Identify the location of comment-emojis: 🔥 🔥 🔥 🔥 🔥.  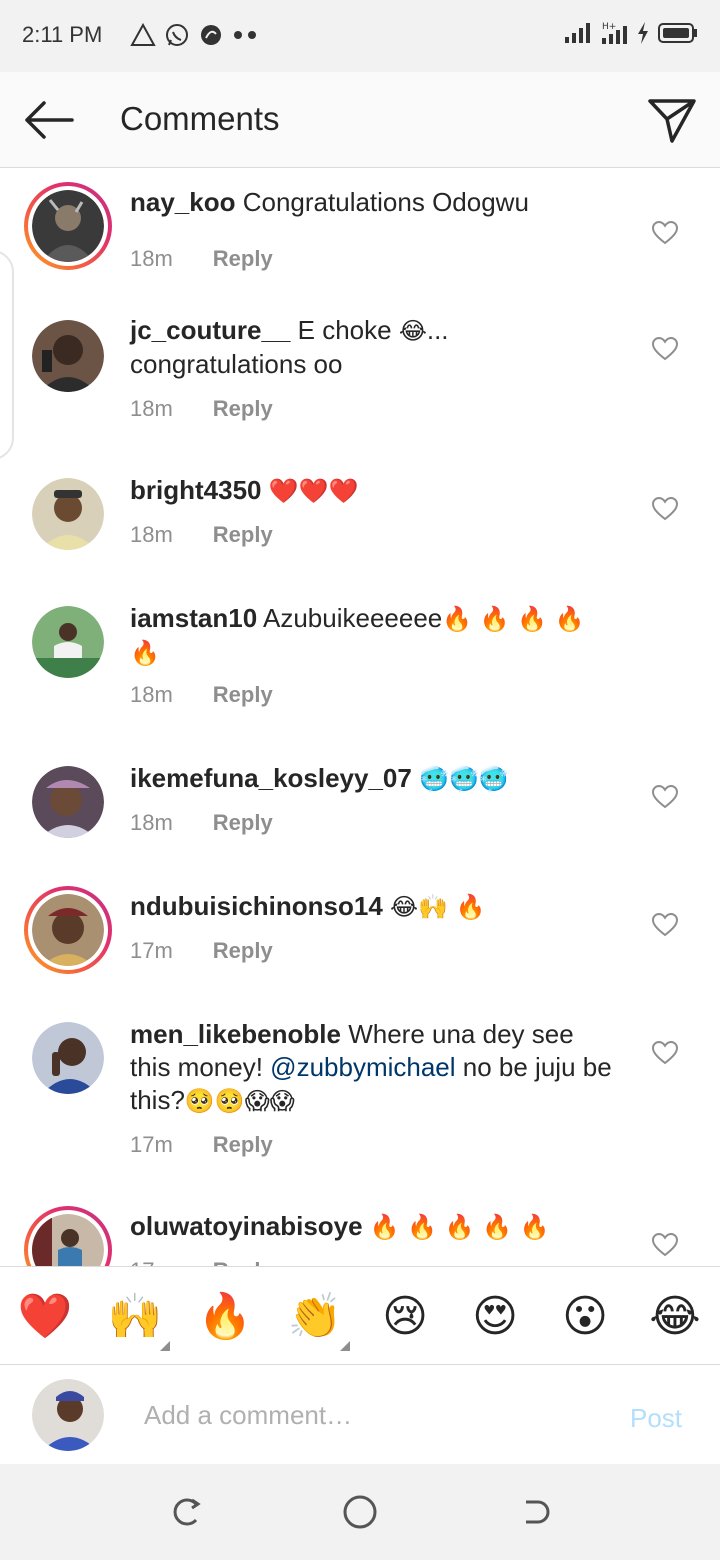
(459, 1227).